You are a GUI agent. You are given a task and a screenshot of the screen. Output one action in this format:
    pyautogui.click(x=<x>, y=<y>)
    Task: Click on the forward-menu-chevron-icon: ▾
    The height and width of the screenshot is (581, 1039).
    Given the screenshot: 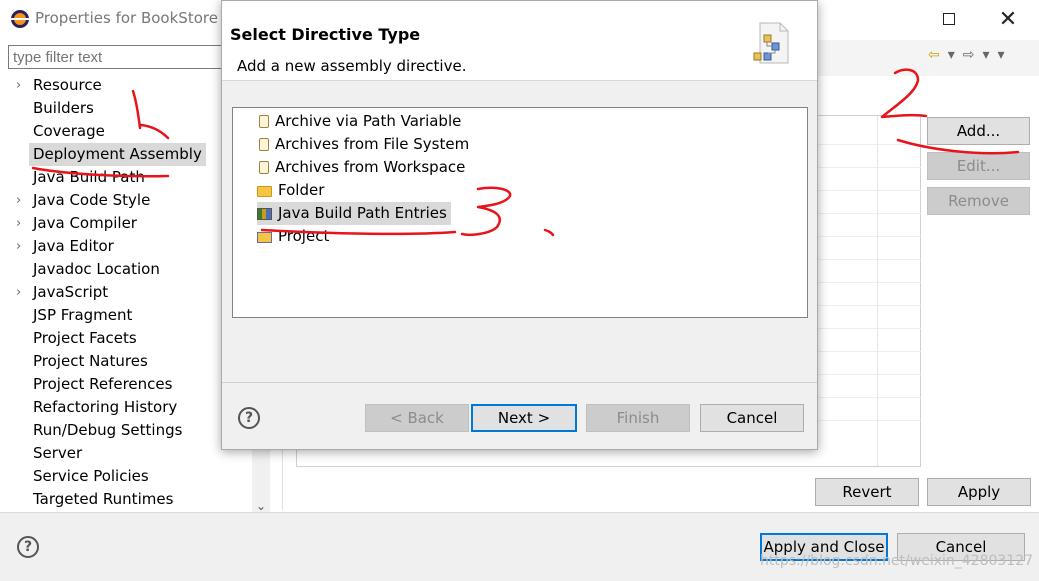 What is the action you would take?
    pyautogui.click(x=986, y=55)
    